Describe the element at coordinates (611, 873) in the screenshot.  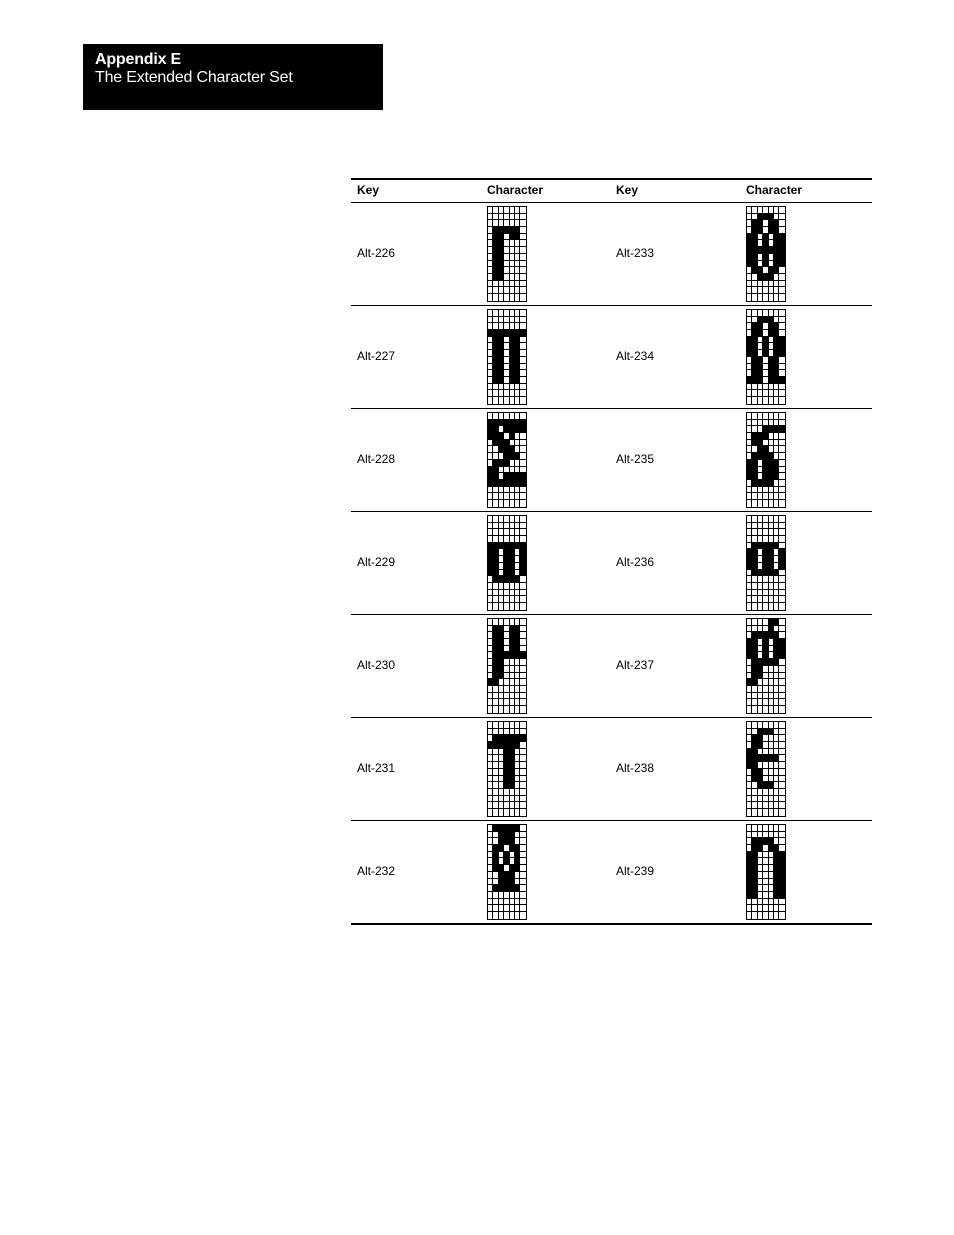
I see `table-row: Alt-232 Alt-239` at that location.